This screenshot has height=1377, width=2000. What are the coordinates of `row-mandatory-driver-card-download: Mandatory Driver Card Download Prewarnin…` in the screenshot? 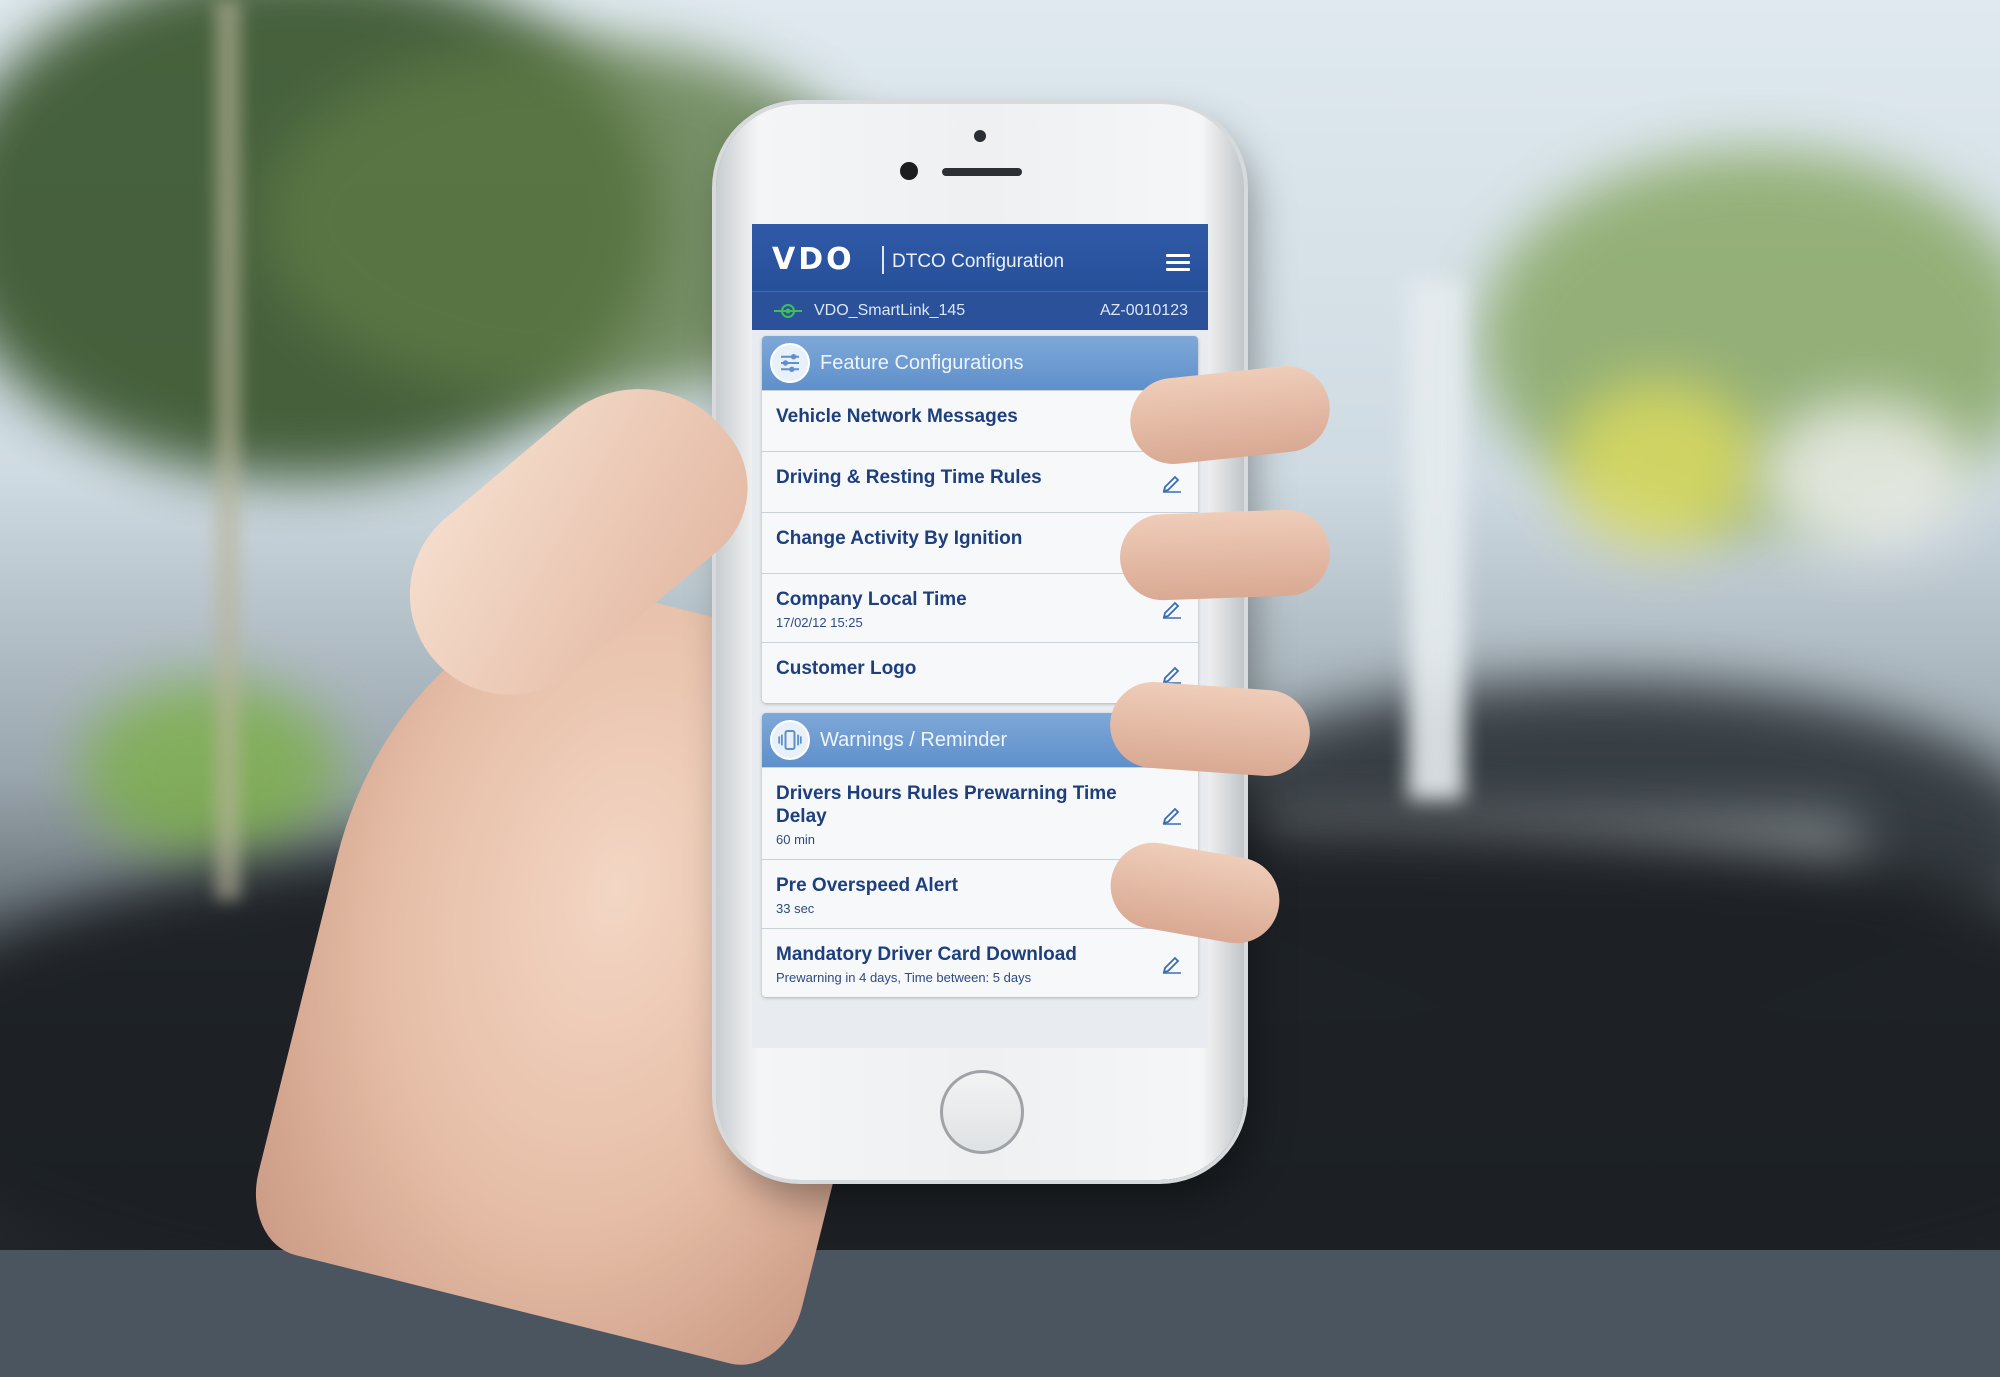 It's located at (980, 962).